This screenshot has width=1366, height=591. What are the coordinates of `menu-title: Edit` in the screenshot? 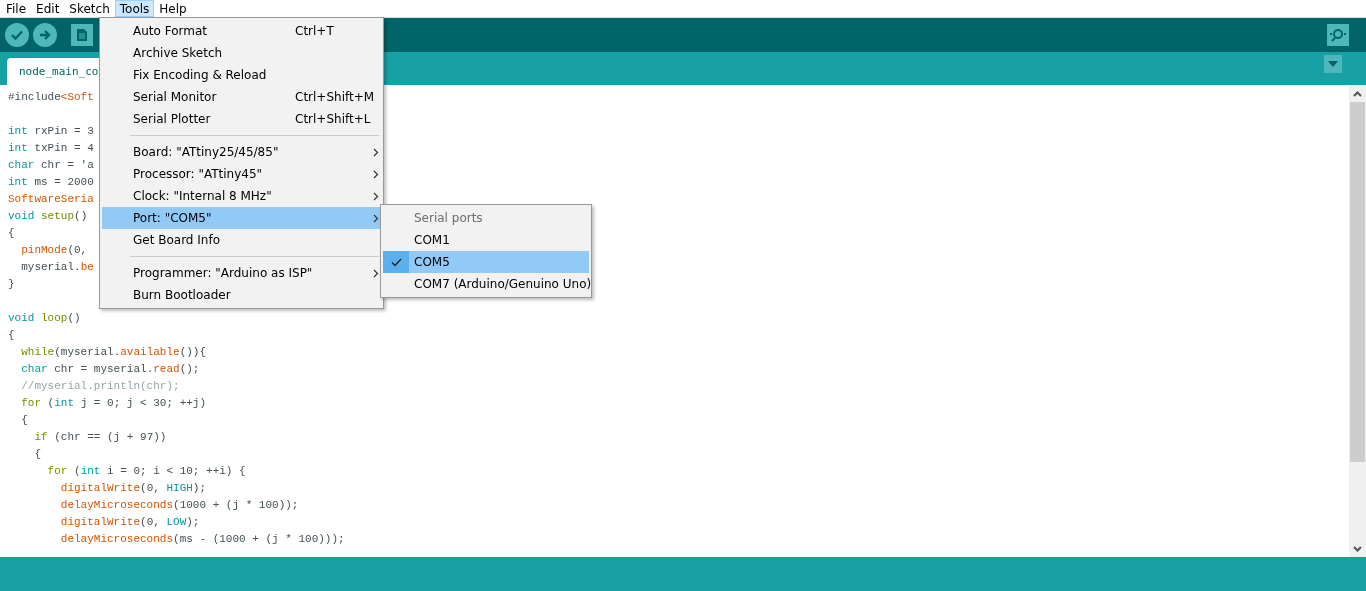 It's located at (48, 8).